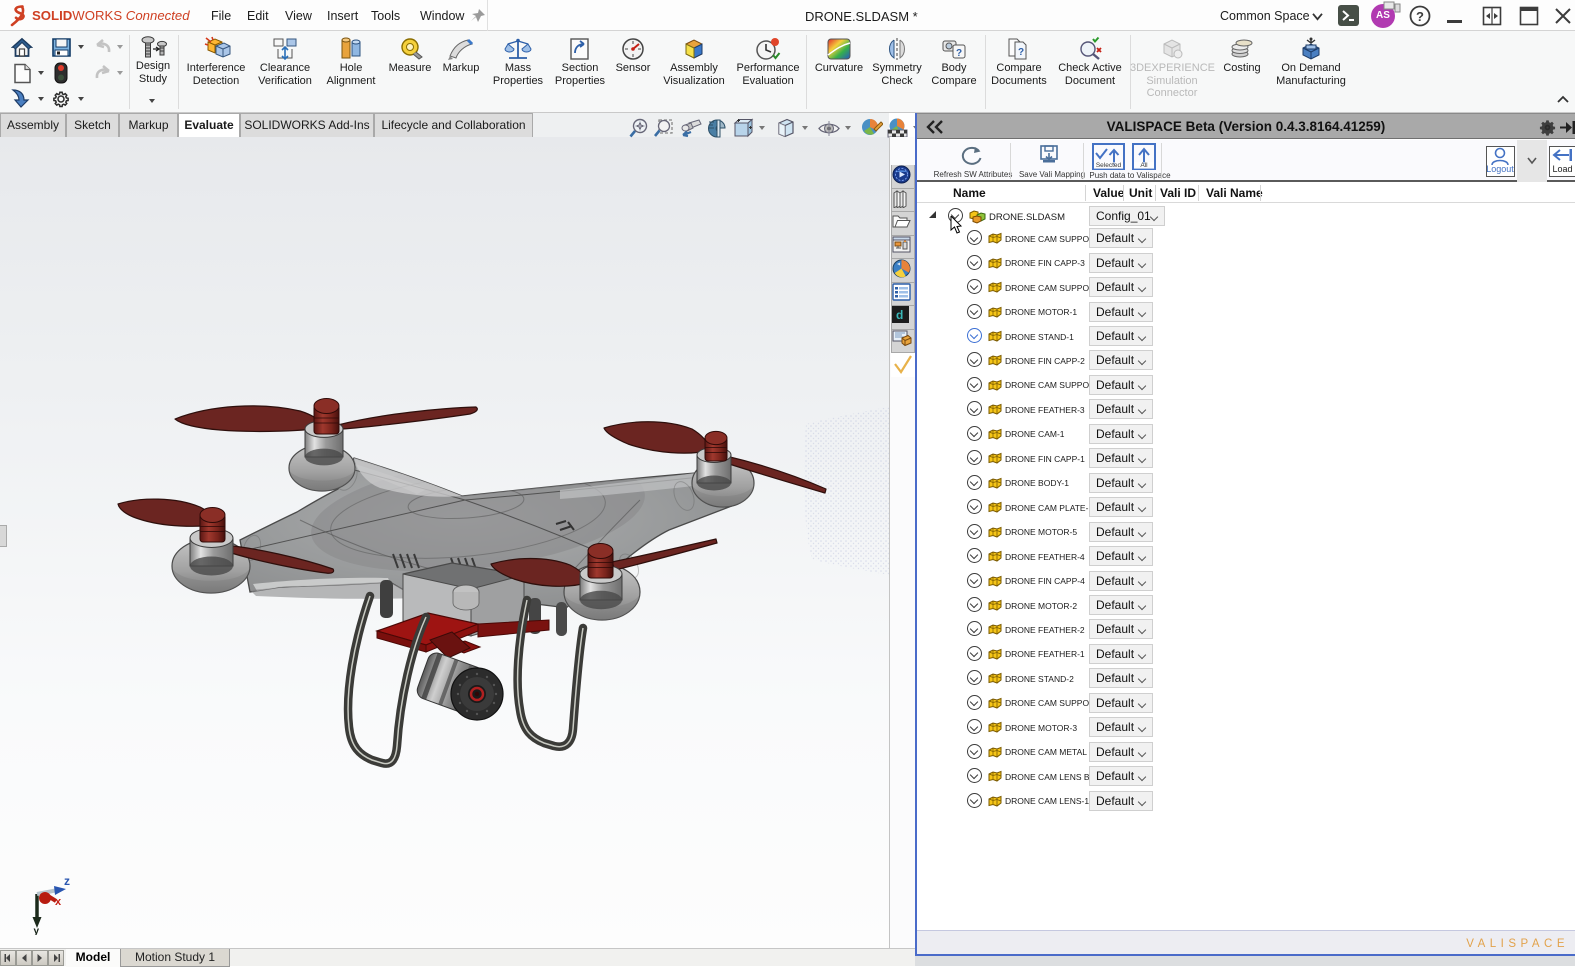 The width and height of the screenshot is (1575, 970). What do you see at coordinates (67, 881) in the screenshot?
I see `svg-text: z` at bounding box center [67, 881].